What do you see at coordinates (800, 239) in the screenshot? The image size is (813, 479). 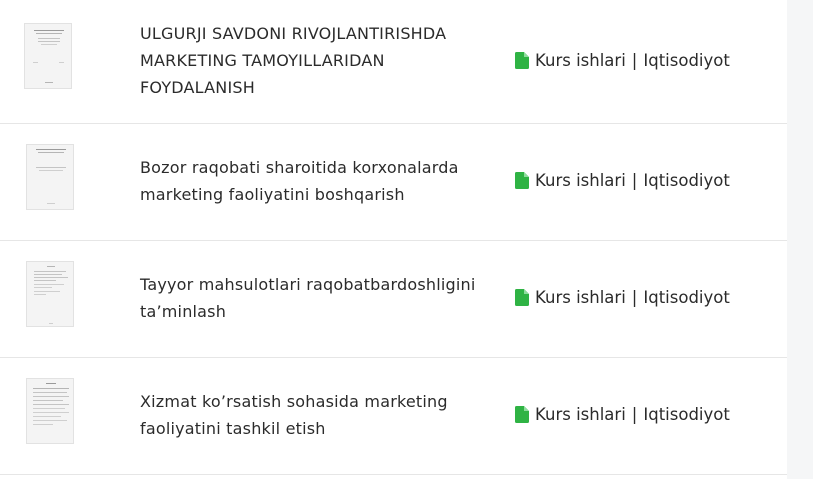 I see `page-scroll-gutter` at bounding box center [800, 239].